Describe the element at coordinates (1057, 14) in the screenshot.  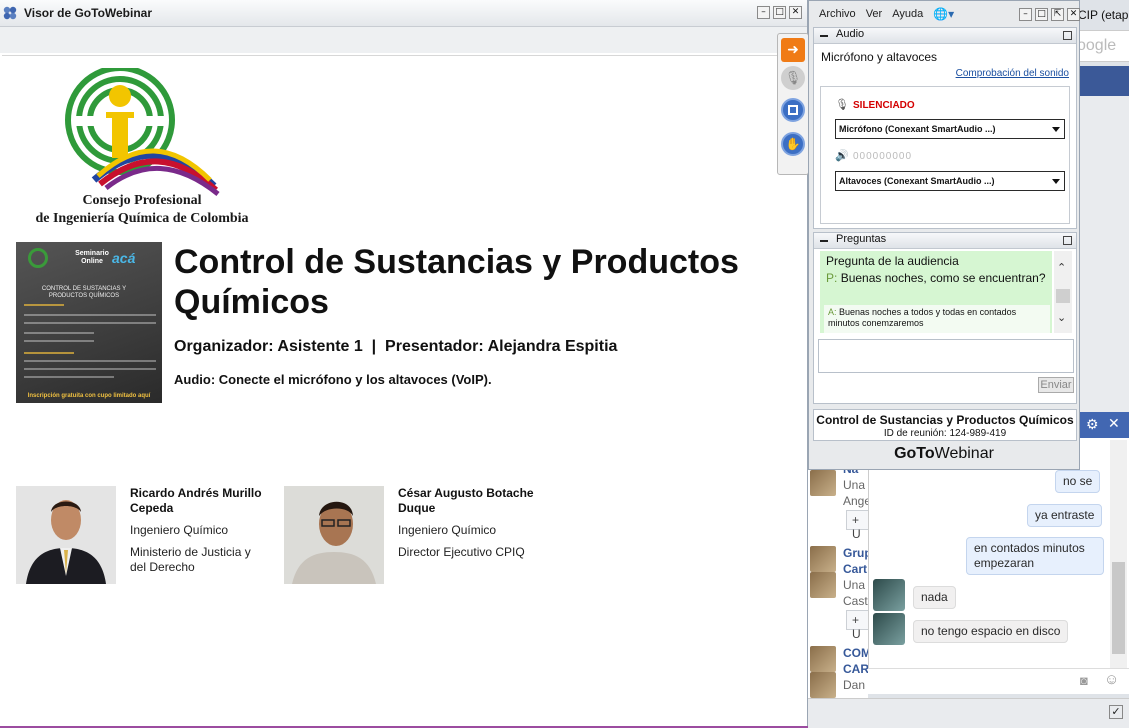
I see `popout-button: ⇱` at that location.